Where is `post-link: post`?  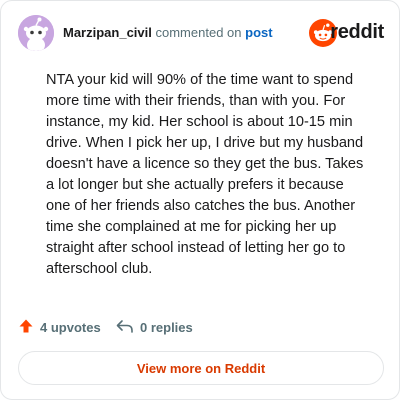
post-link: post is located at coordinates (258, 32).